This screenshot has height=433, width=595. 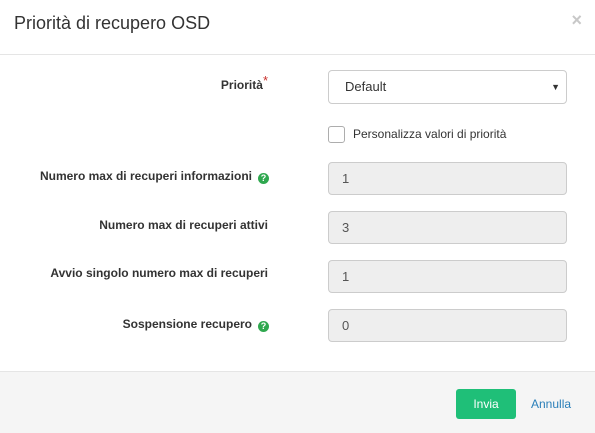 What do you see at coordinates (430, 134) in the screenshot?
I see `customize-priority-label: Personalizza valori di priorità` at bounding box center [430, 134].